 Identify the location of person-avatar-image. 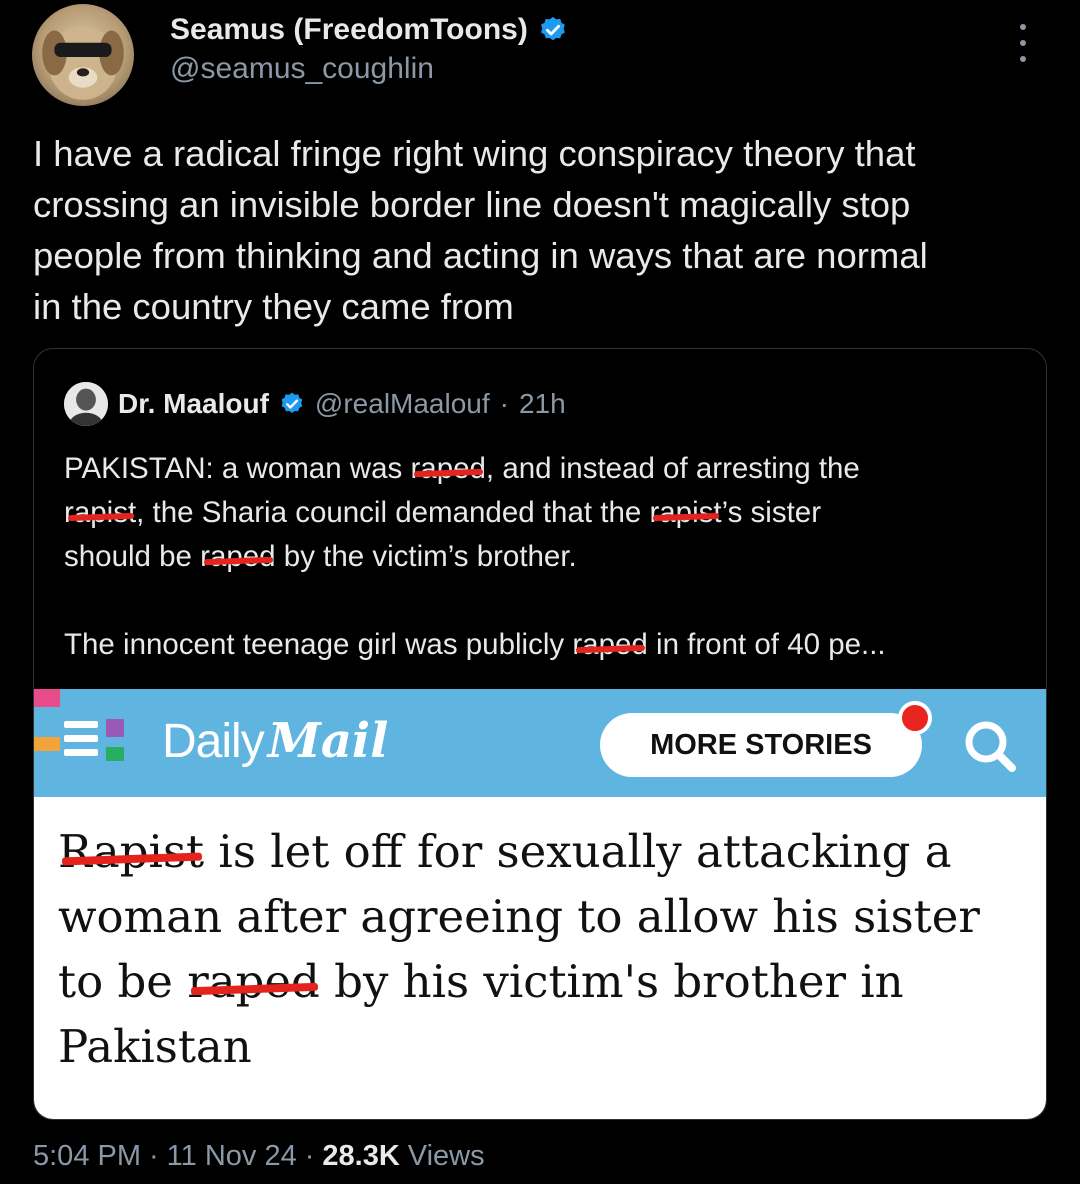
(86, 404).